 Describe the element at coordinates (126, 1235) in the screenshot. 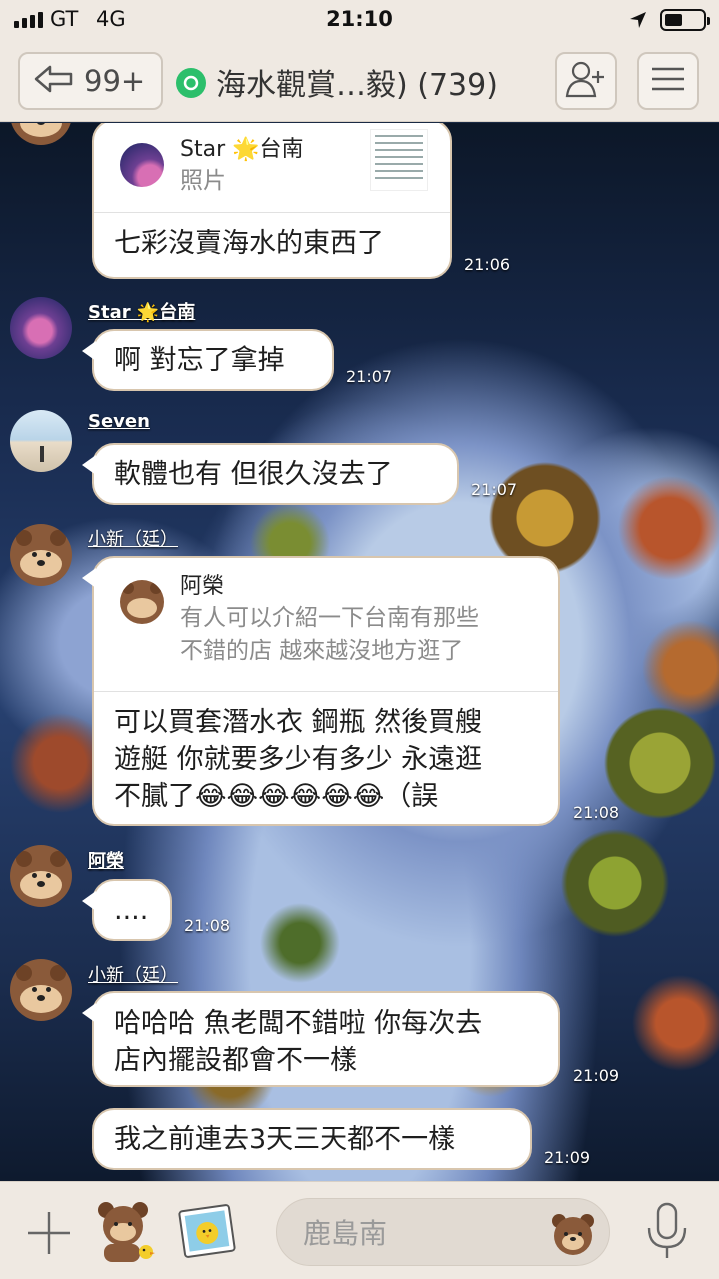

I see `sticker-icon` at that location.